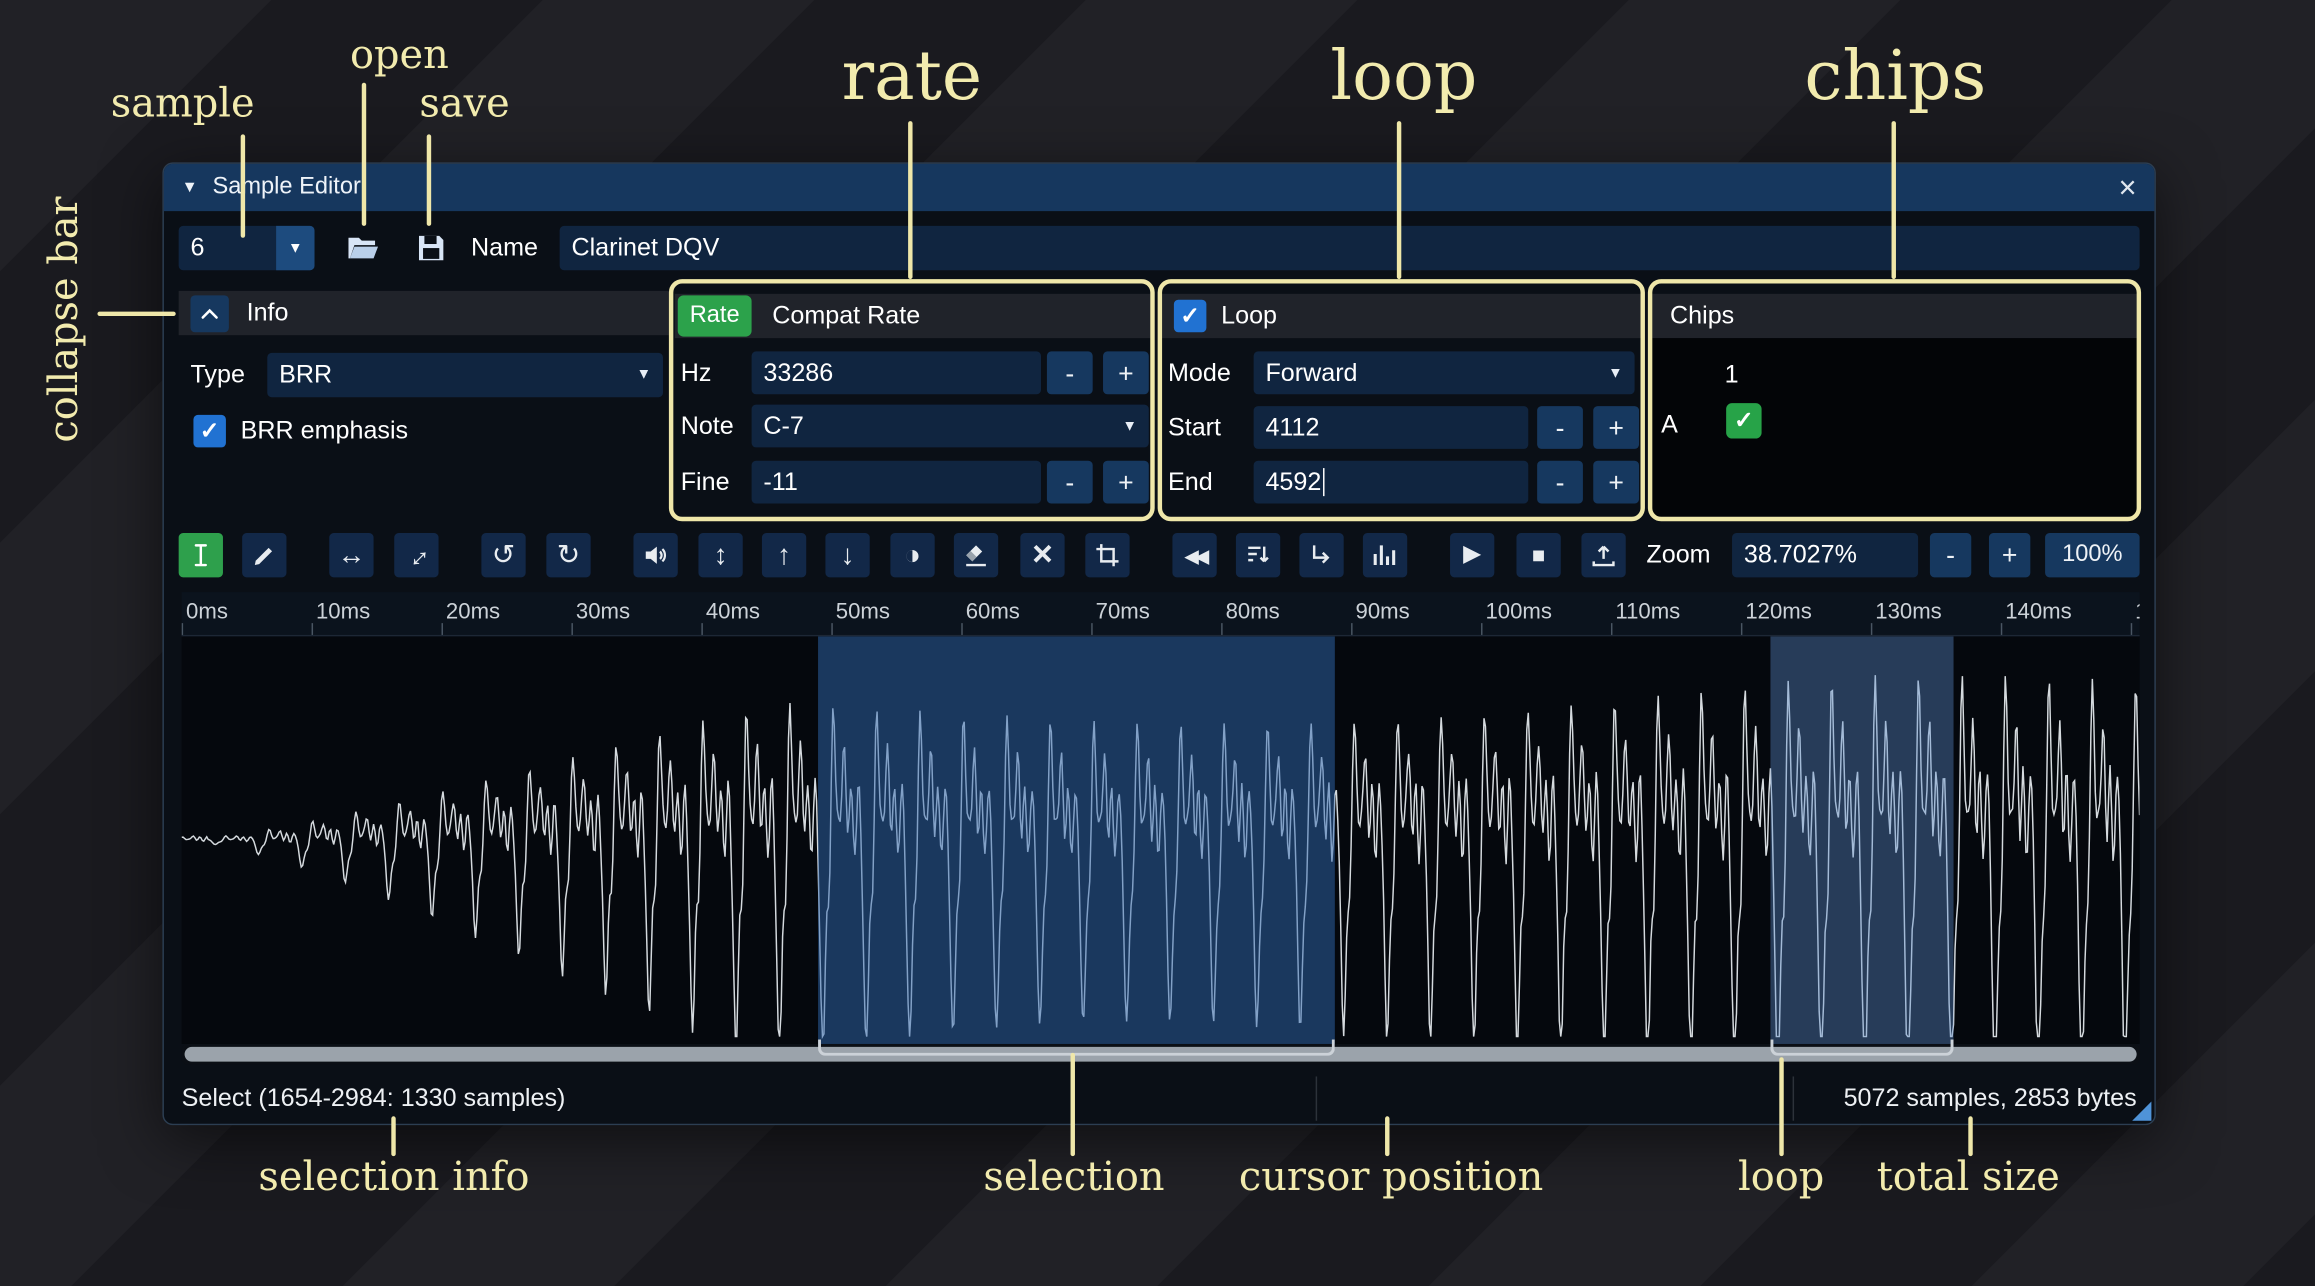 Image resolution: width=2315 pixels, height=1286 pixels. What do you see at coordinates (1391, 427) in the screenshot?
I see `loop-start-input: 4112` at bounding box center [1391, 427].